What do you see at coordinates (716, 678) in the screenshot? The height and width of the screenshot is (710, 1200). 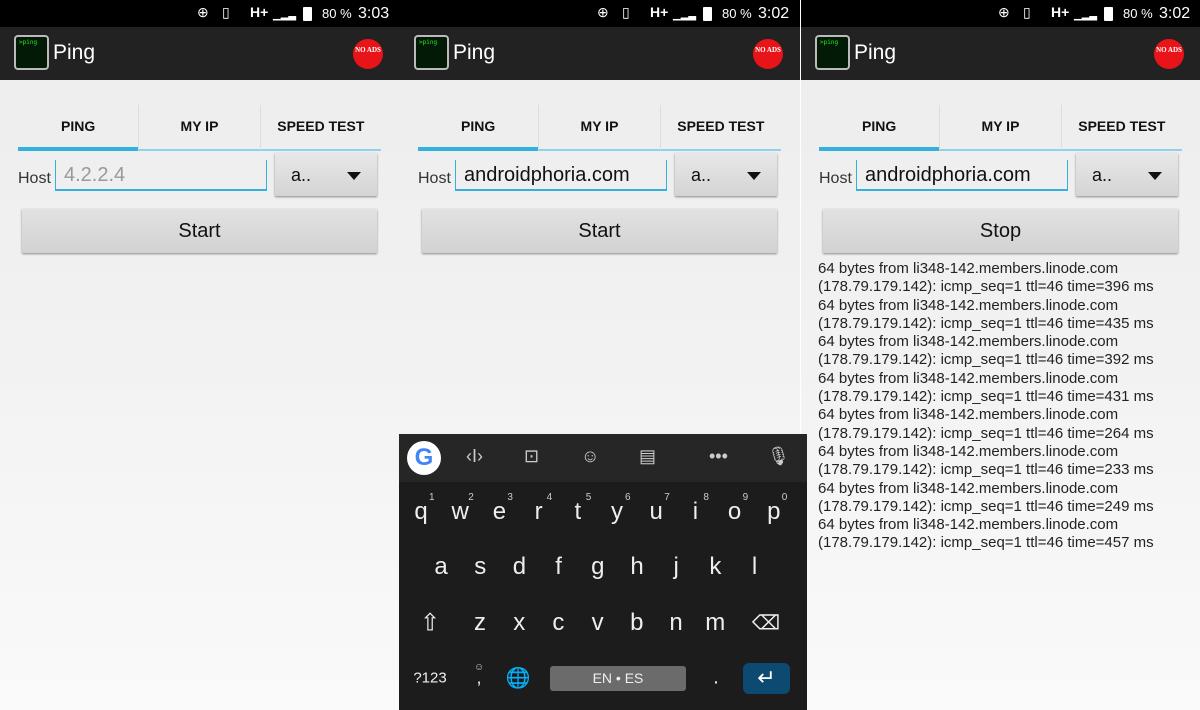 I see `period-key: .` at bounding box center [716, 678].